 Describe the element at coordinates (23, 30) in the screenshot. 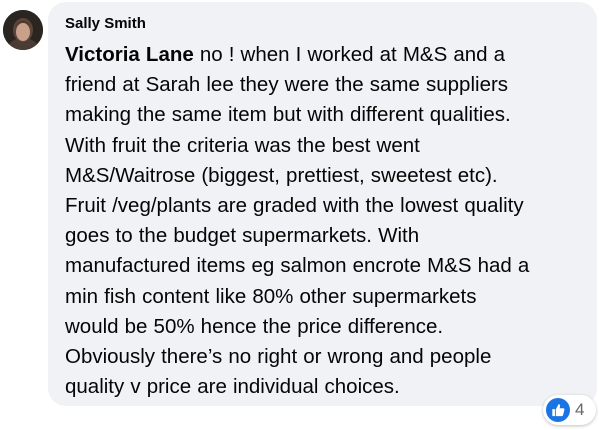

I see `avatar` at that location.